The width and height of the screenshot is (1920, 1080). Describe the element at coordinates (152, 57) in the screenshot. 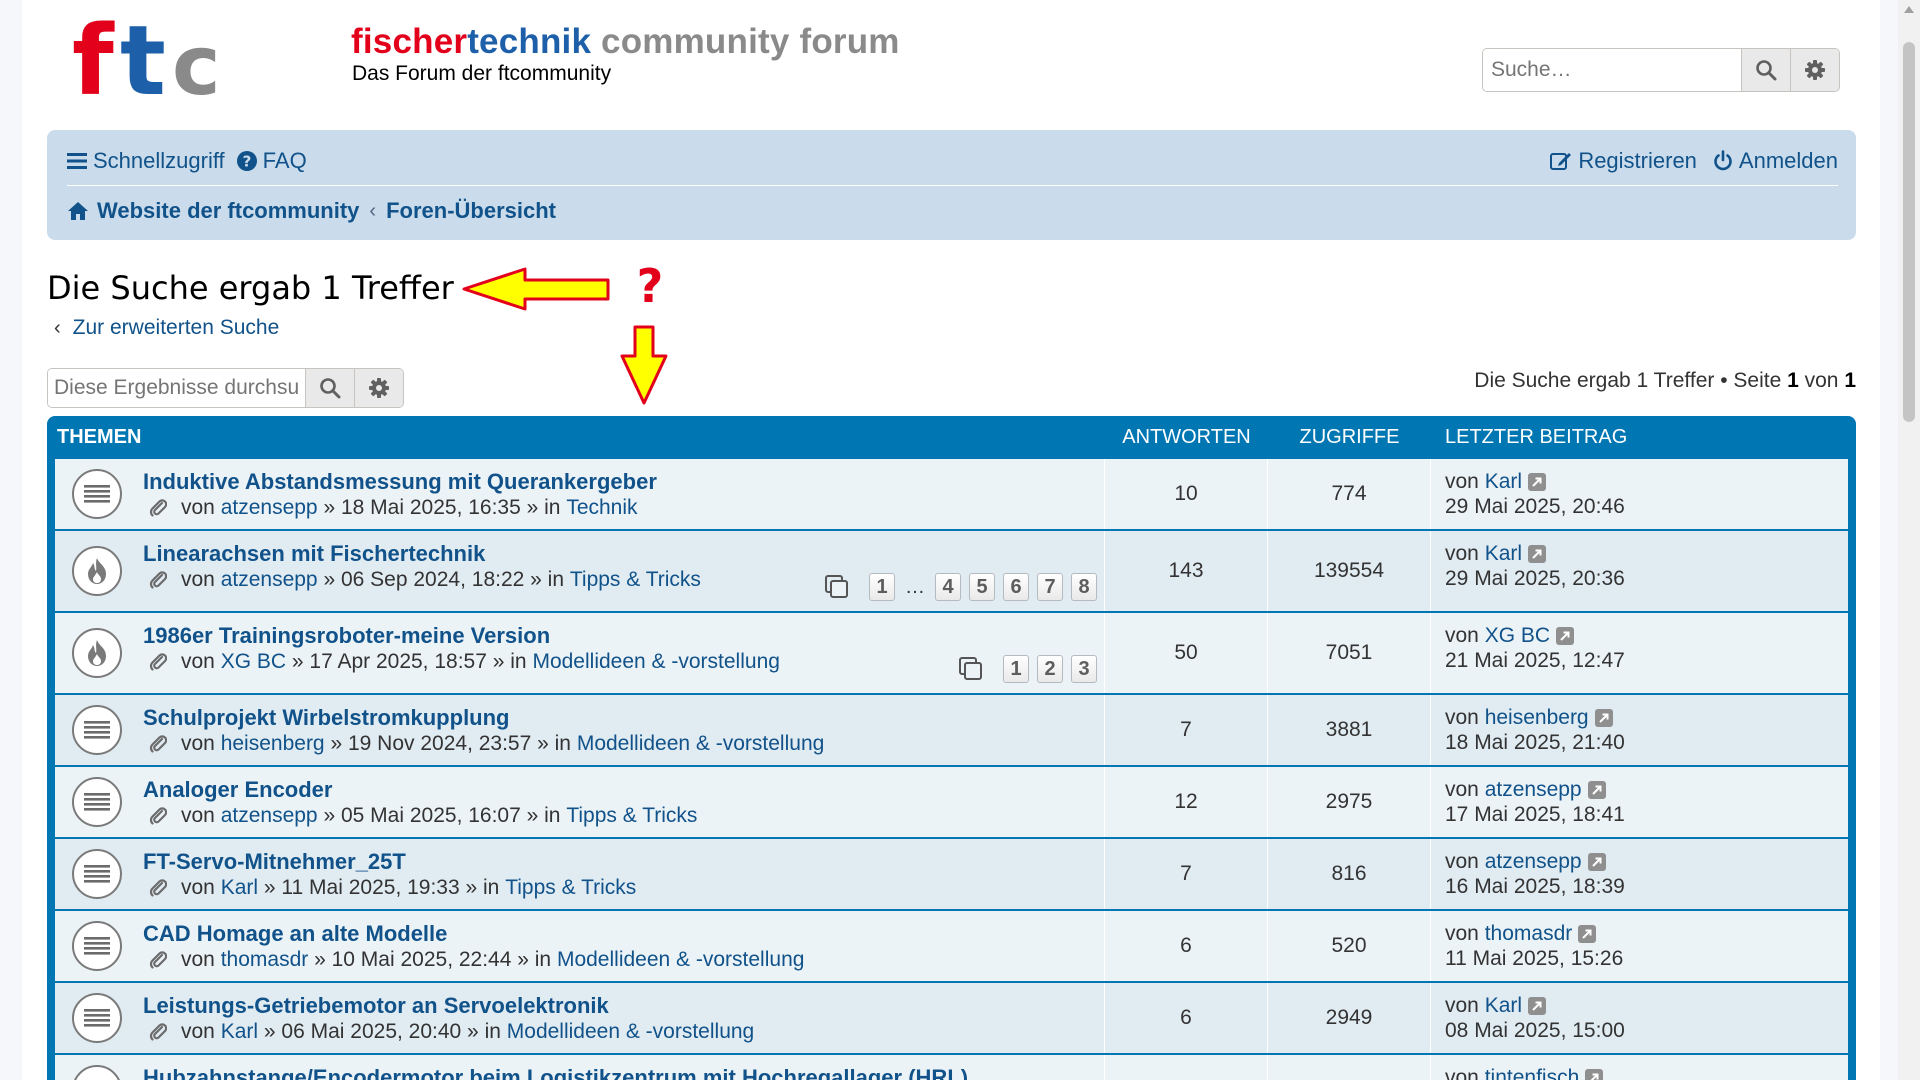

I see `ftc-logo: f t c` at that location.